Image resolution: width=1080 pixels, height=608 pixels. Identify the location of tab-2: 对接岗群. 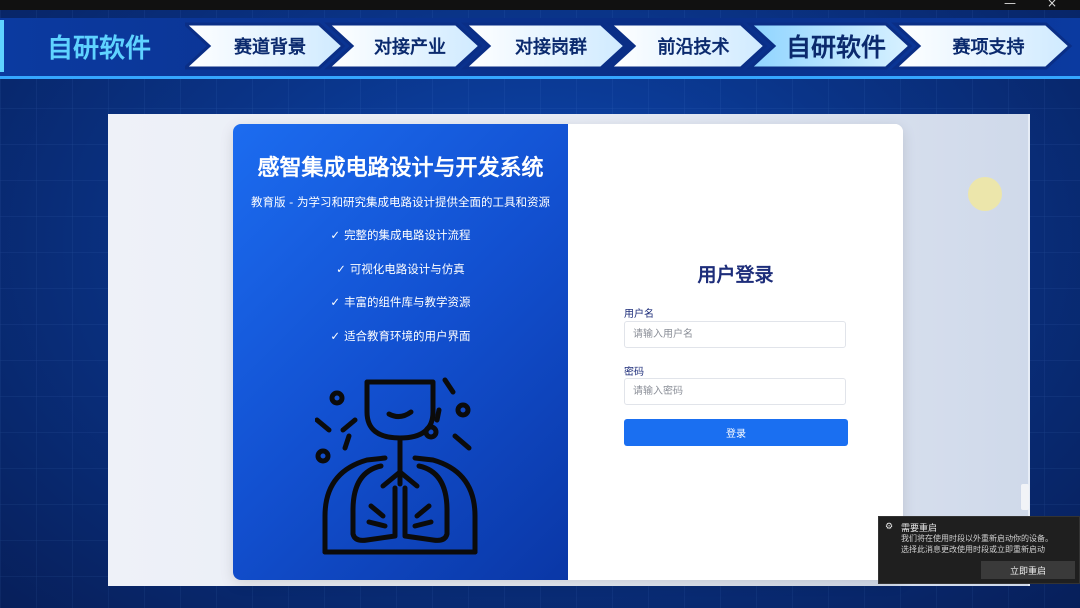
(551, 46).